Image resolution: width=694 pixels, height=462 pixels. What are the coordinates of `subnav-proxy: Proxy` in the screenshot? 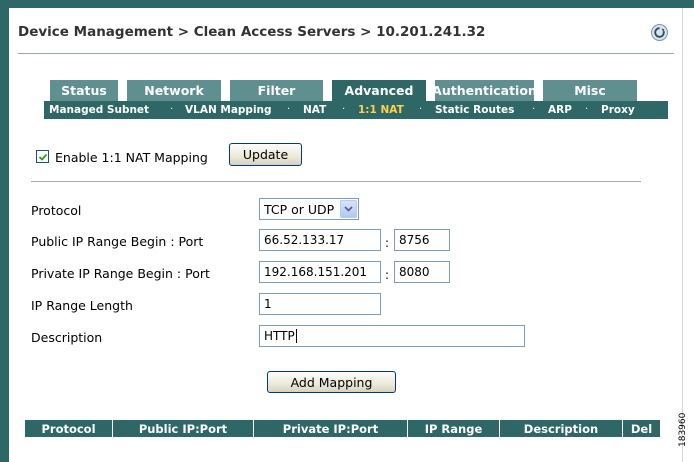 It's located at (618, 110).